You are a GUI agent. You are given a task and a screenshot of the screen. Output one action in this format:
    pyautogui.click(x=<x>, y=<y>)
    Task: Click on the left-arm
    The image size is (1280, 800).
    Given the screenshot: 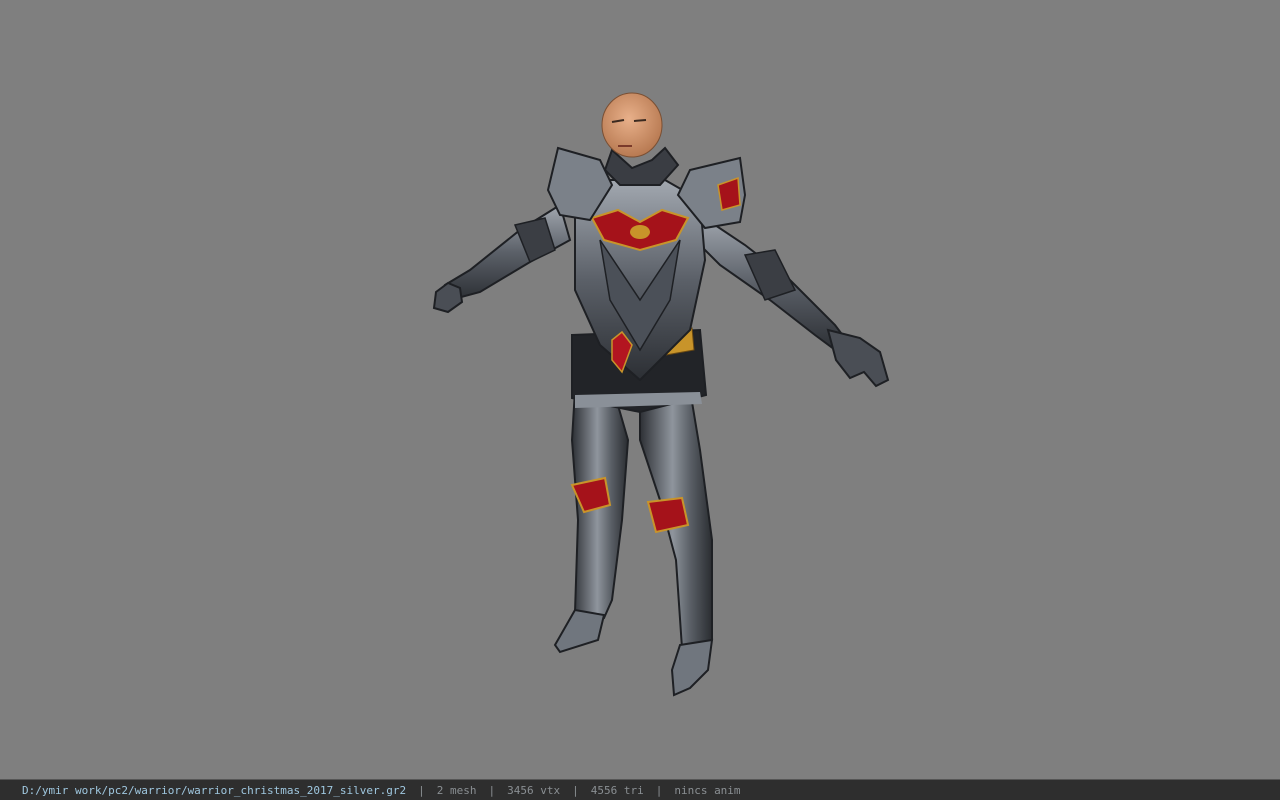 What is the action you would take?
    pyautogui.click(x=502, y=258)
    